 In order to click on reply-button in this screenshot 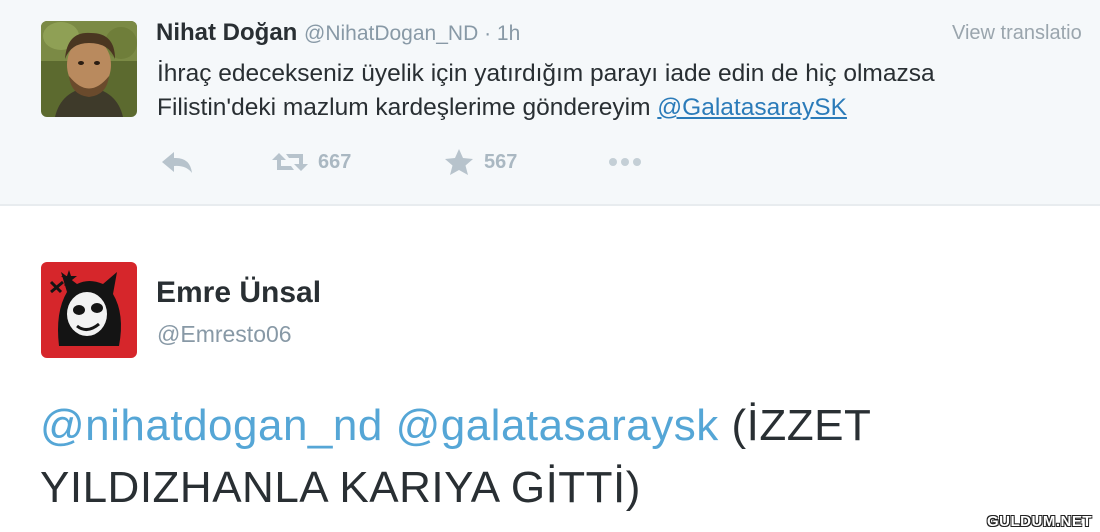, I will do `click(177, 162)`.